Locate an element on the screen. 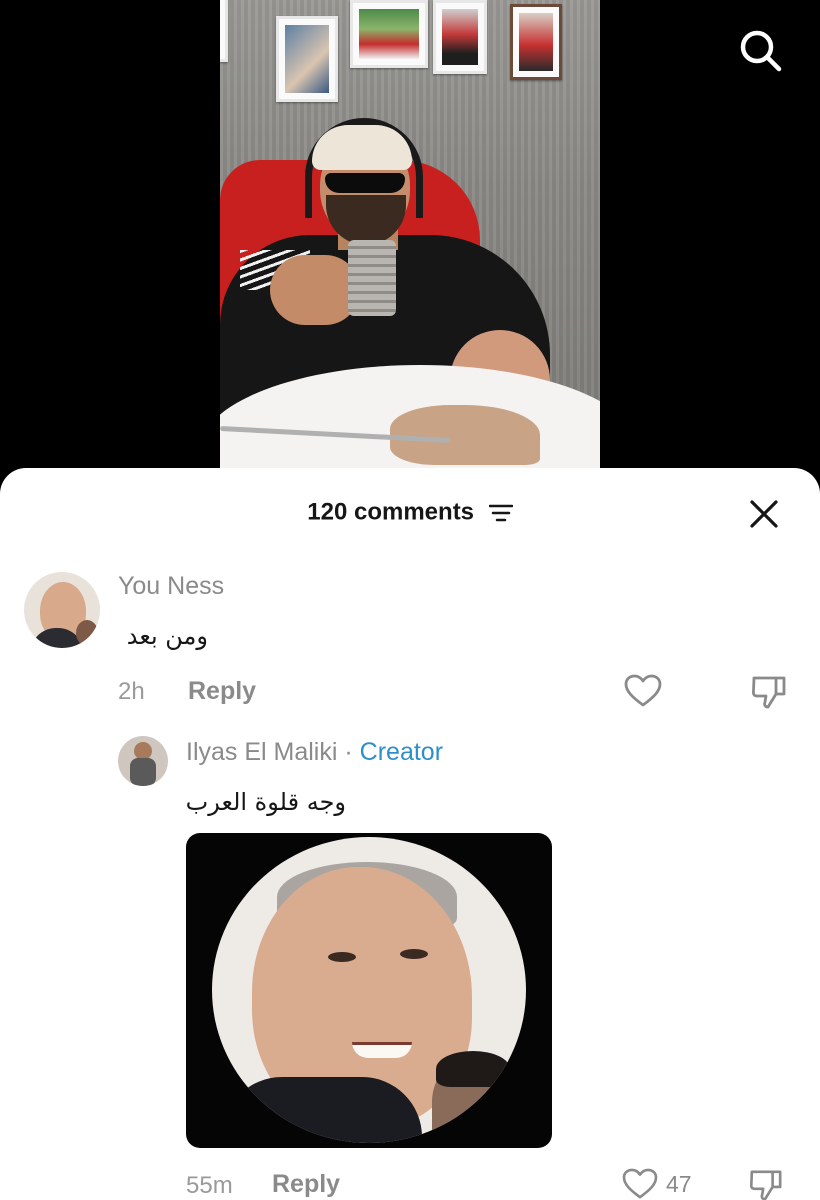  profile-photo-circle is located at coordinates (369, 990).